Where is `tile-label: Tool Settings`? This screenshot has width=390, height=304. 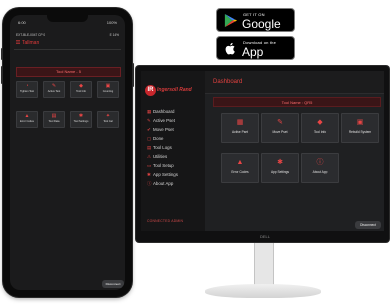 tile-label: Tool Settings is located at coordinates (81, 121).